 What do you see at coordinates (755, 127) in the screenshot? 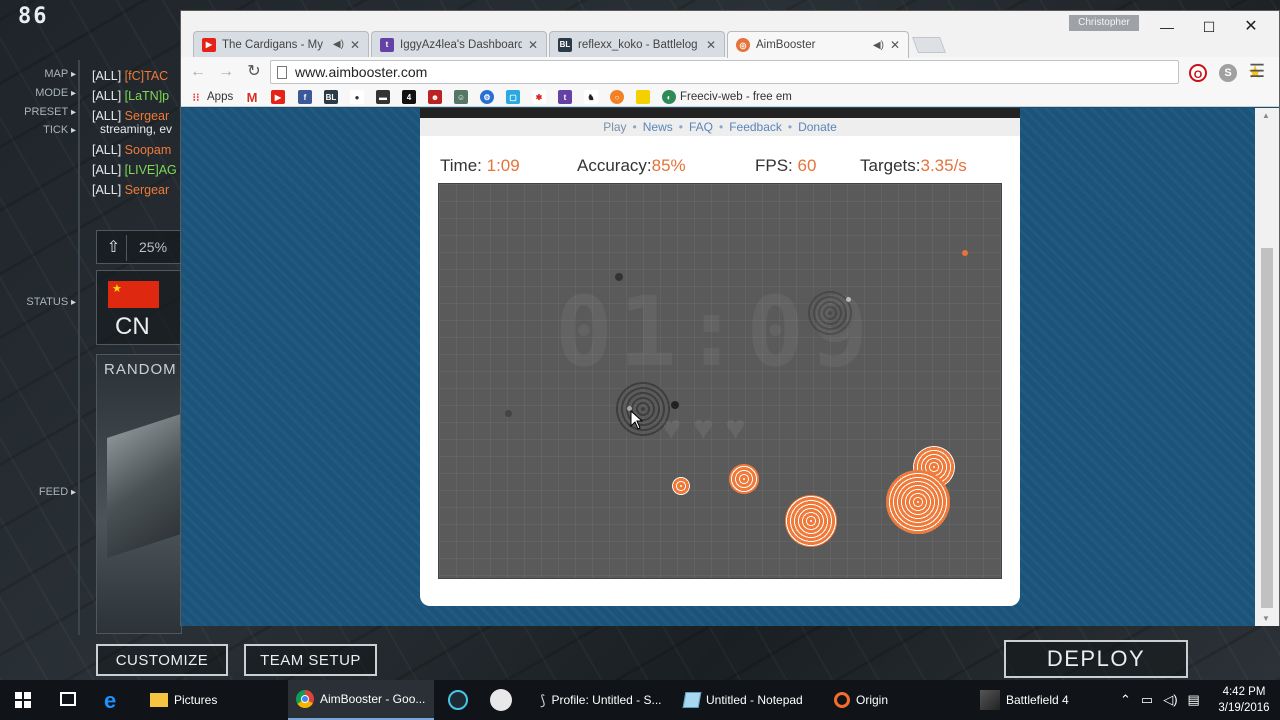
I see `nav-feedback: Feedback` at bounding box center [755, 127].